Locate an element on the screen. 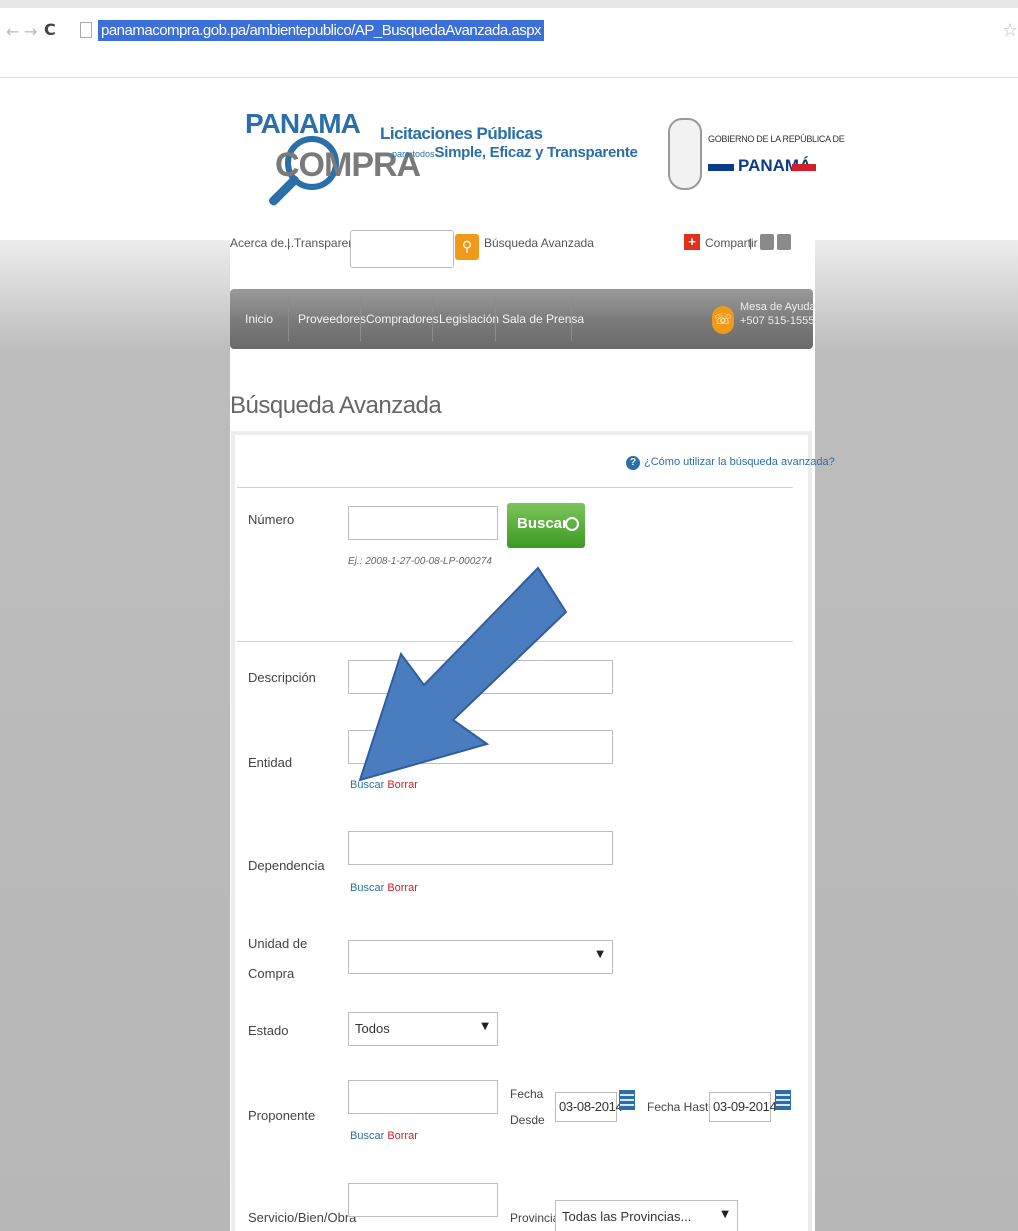  annotation-arrow-icon is located at coordinates (463, 674).